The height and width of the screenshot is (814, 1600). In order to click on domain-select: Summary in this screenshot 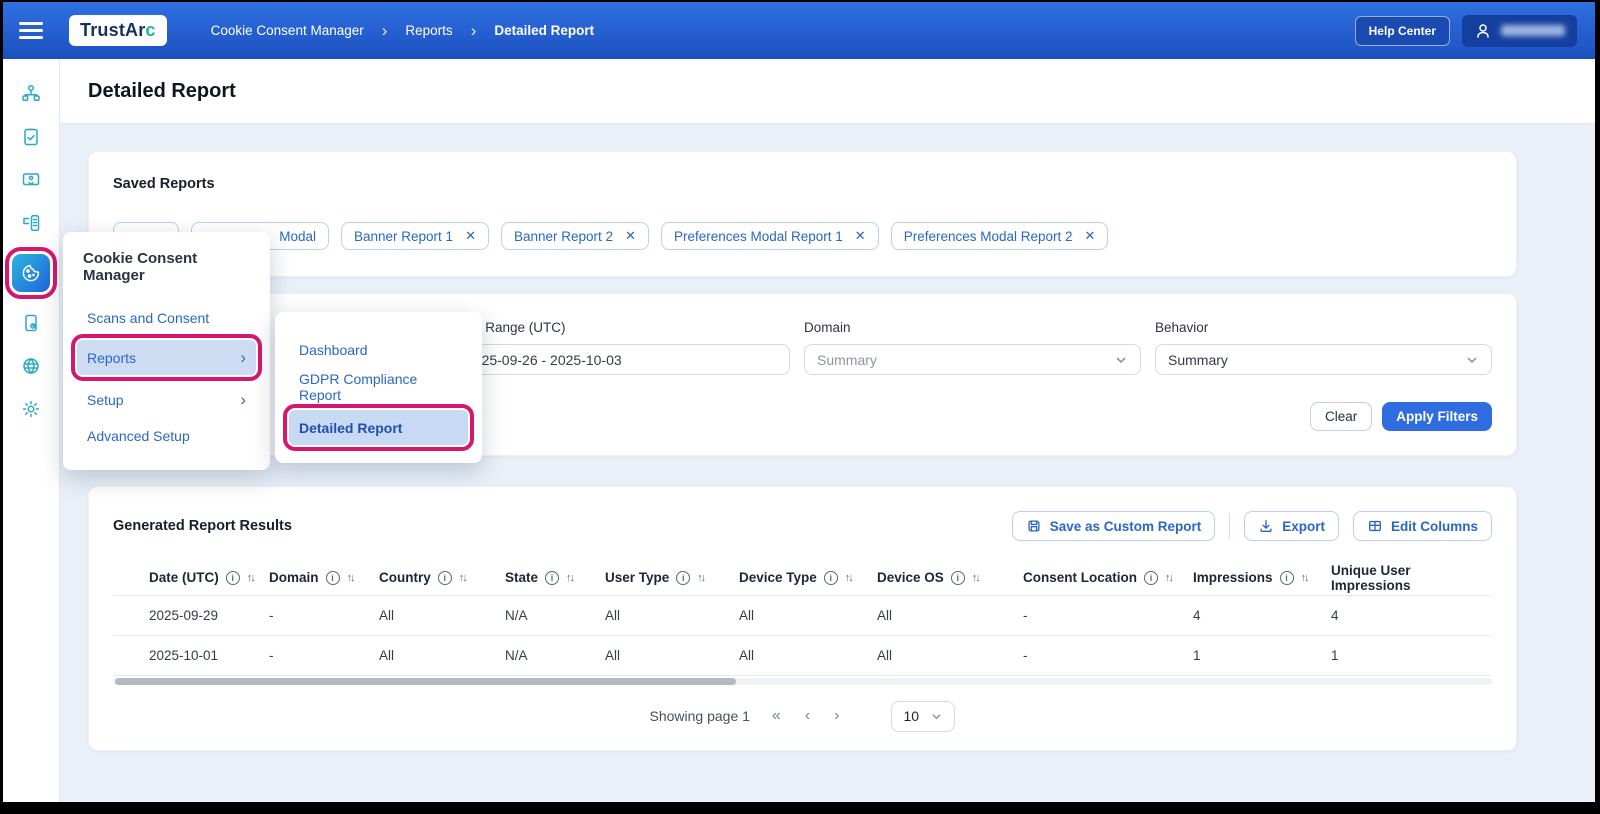, I will do `click(972, 359)`.